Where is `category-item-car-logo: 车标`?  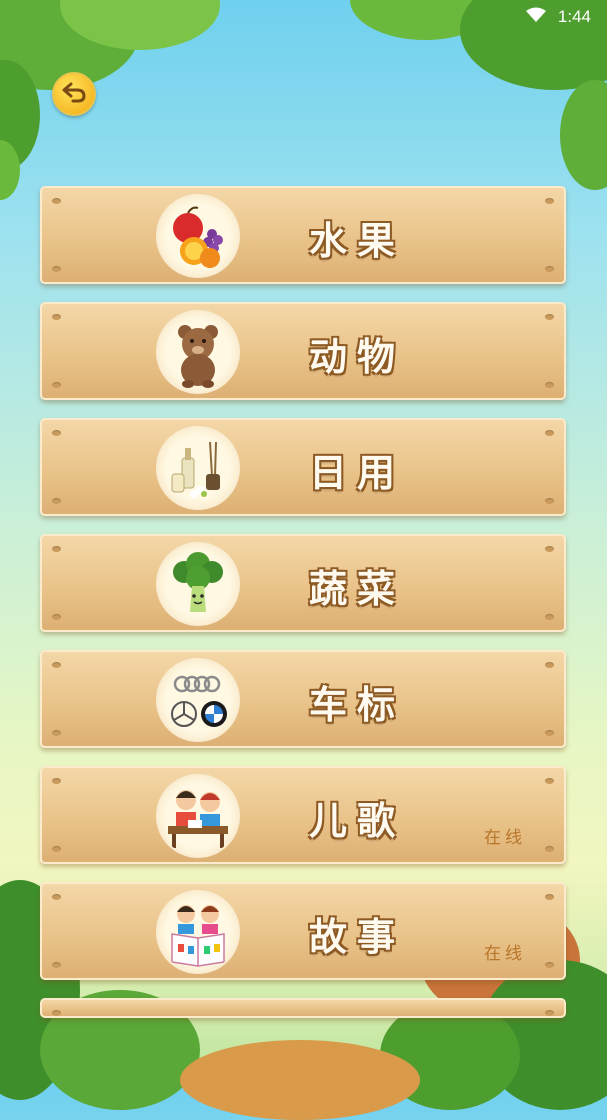
category-item-car-logo: 车标 is located at coordinates (303, 699).